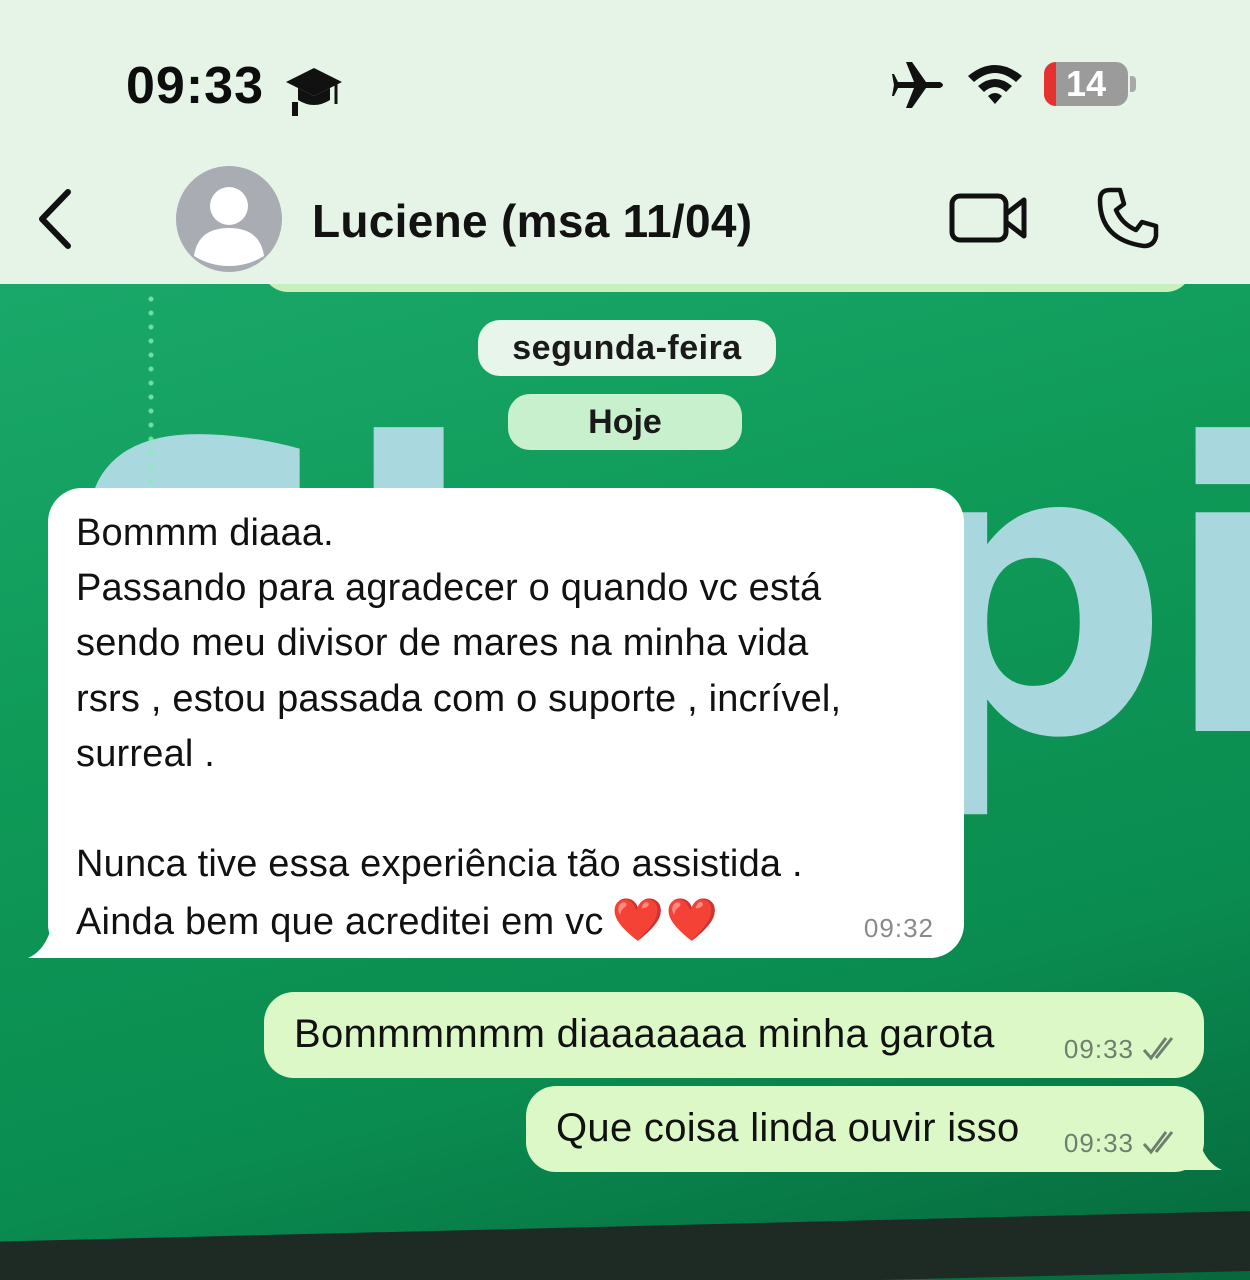 This screenshot has width=1250, height=1280. Describe the element at coordinates (627, 348) in the screenshot. I see `date-separator: segunda-feira` at that location.